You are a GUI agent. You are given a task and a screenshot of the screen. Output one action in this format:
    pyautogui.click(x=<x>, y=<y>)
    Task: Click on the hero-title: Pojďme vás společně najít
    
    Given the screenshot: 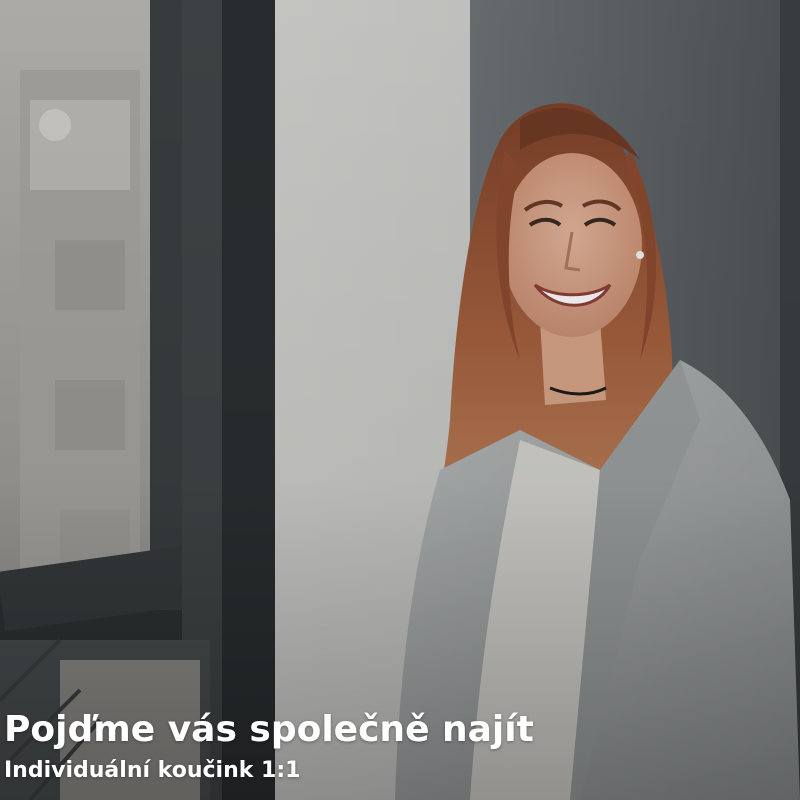 What is the action you would take?
    pyautogui.click(x=269, y=729)
    